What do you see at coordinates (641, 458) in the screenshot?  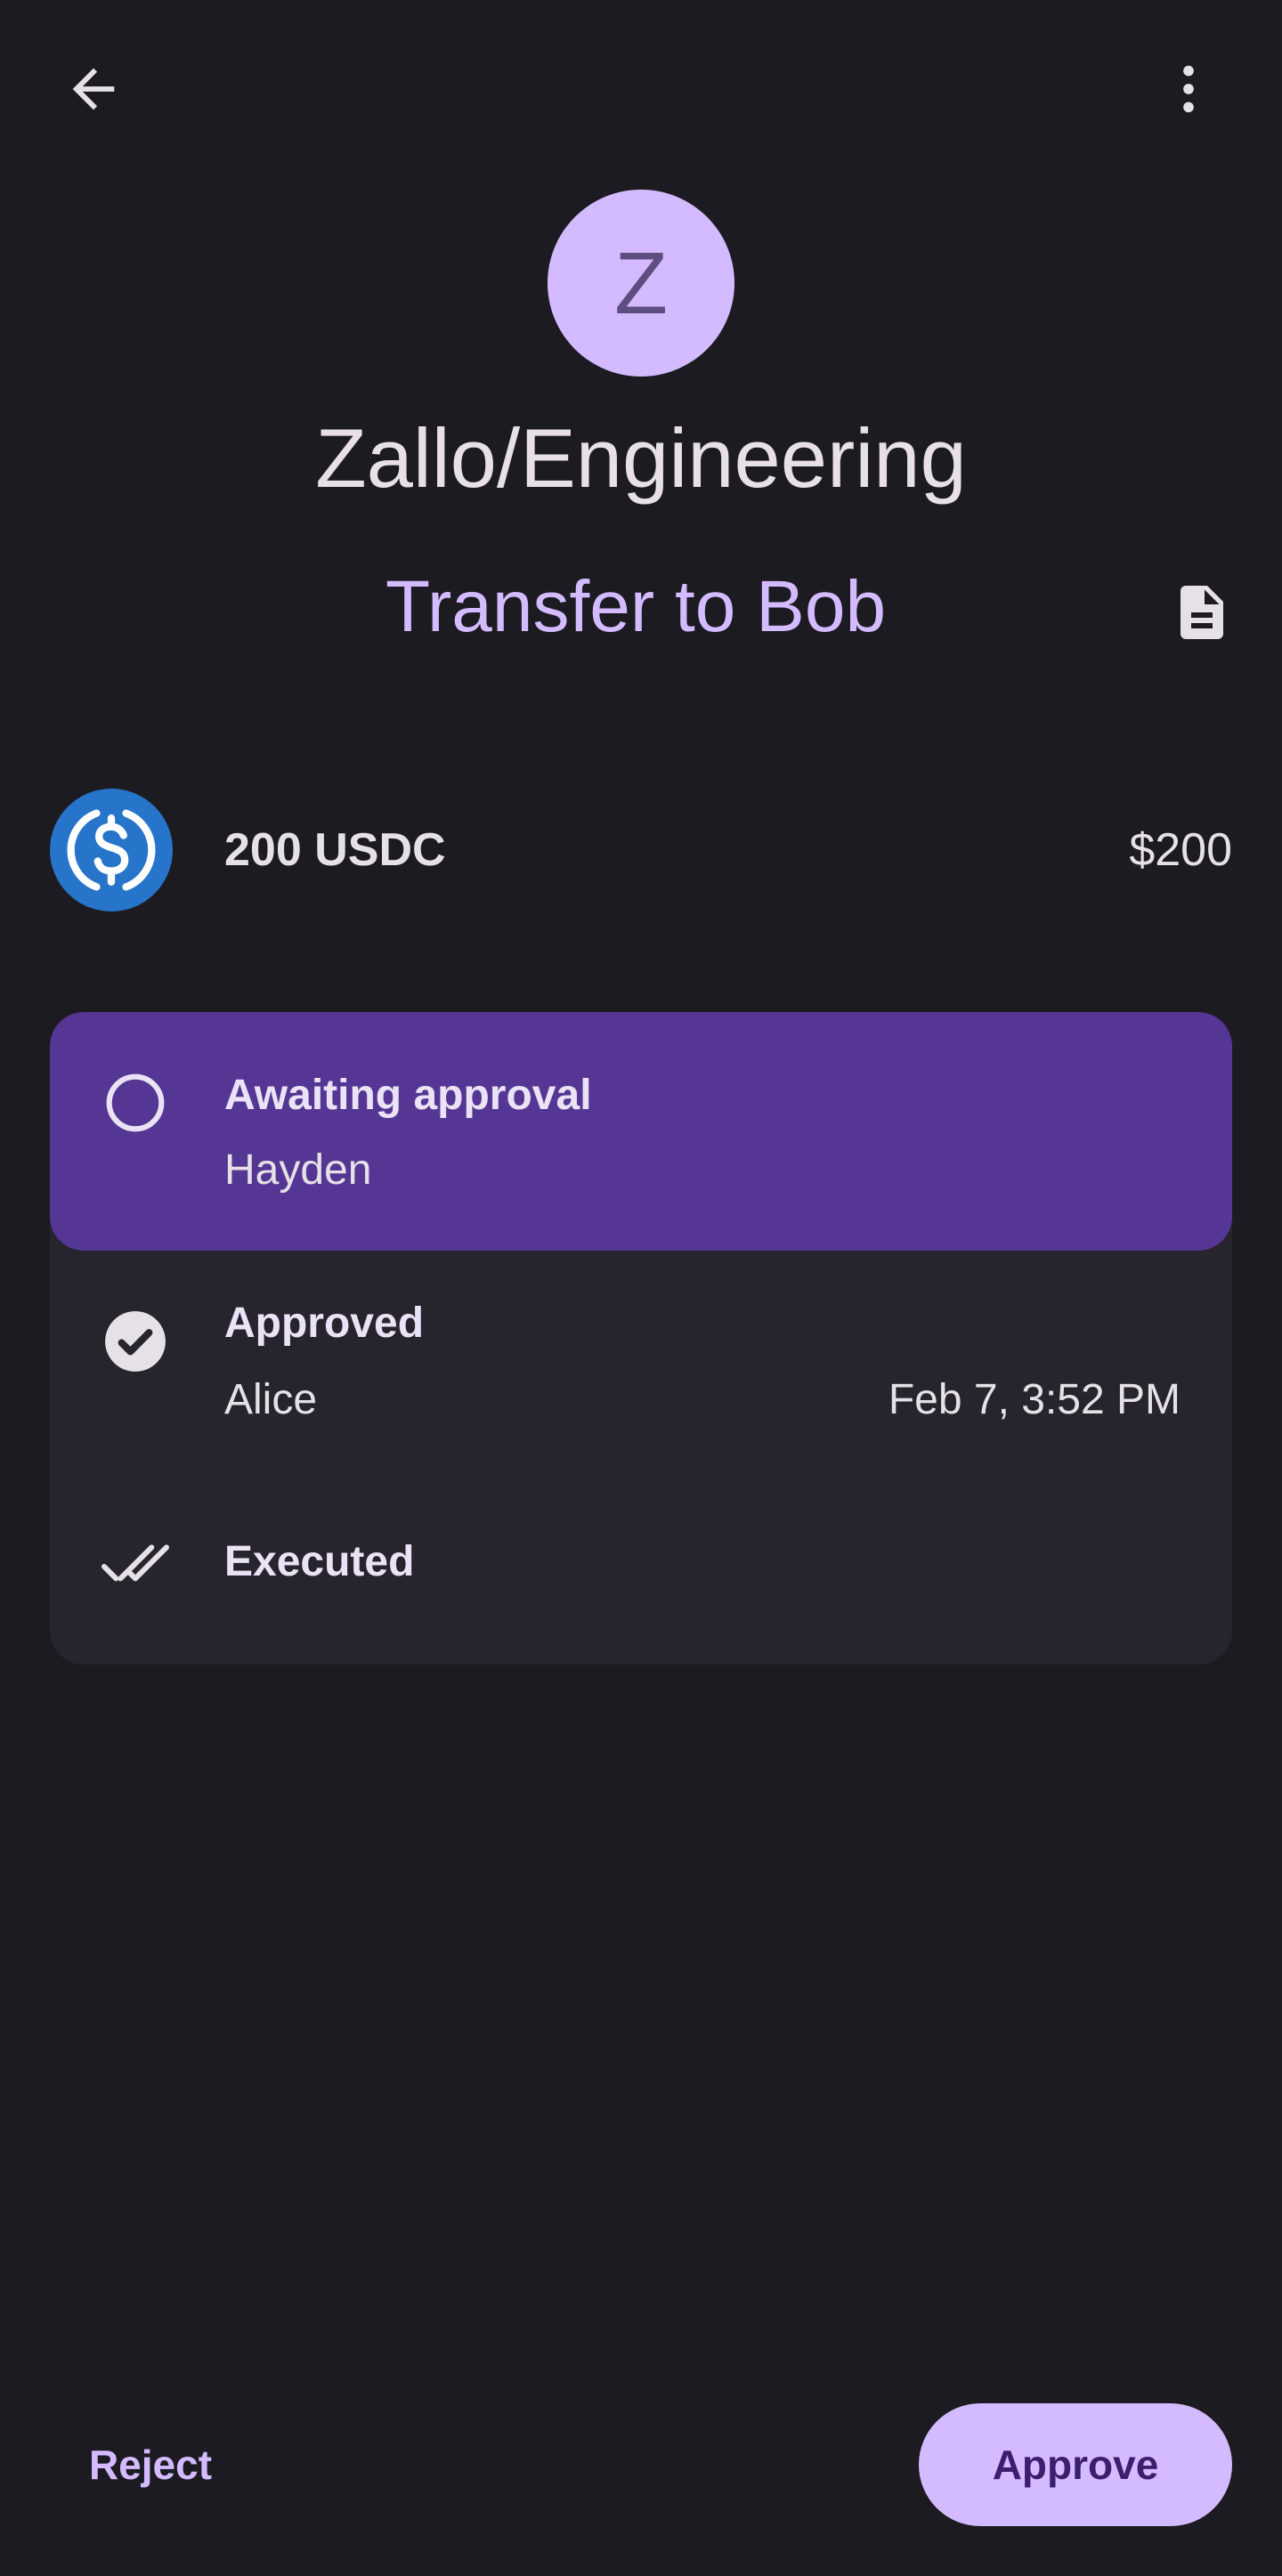 I see `account-name: Zallo/Engineering` at bounding box center [641, 458].